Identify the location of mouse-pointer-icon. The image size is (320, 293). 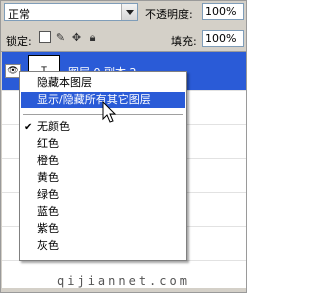
(109, 112).